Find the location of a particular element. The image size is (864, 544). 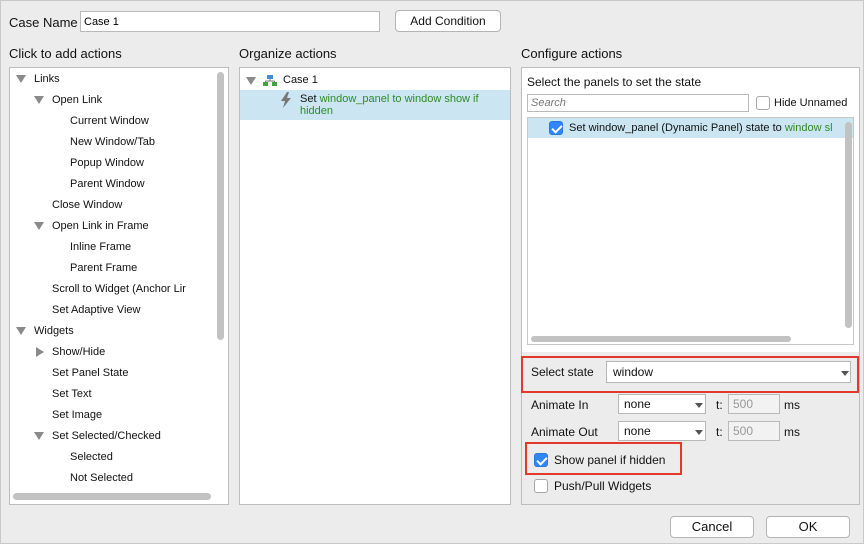

cancel-button: Cancel is located at coordinates (712, 527).